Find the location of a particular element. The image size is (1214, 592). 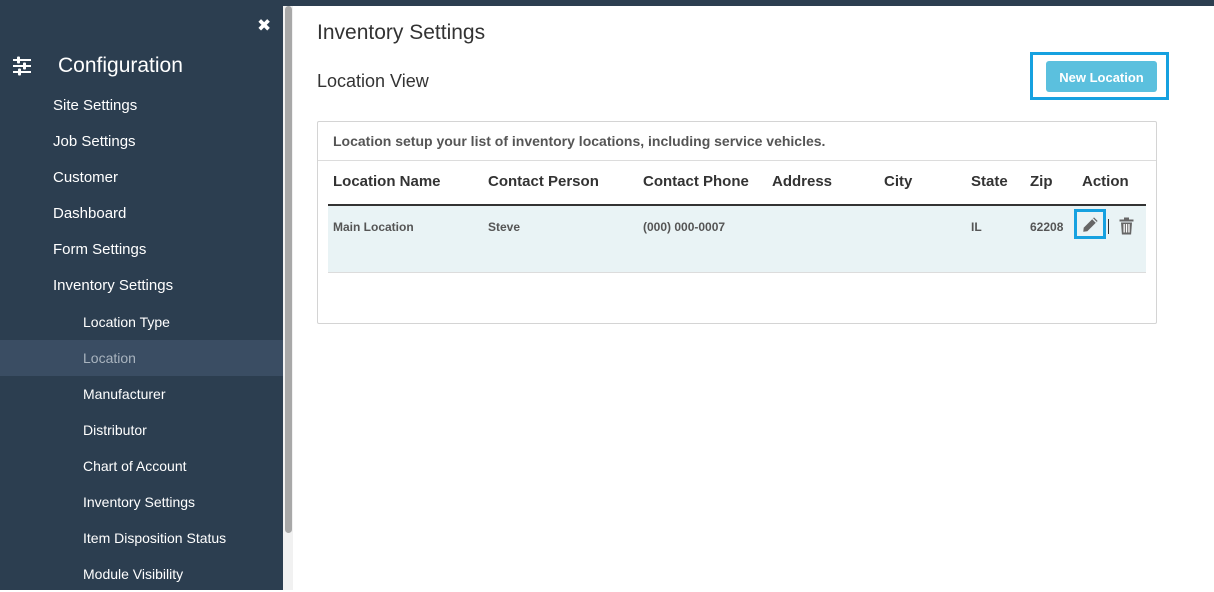

sidebar-subitem-location-type: Location Type is located at coordinates (141, 322).